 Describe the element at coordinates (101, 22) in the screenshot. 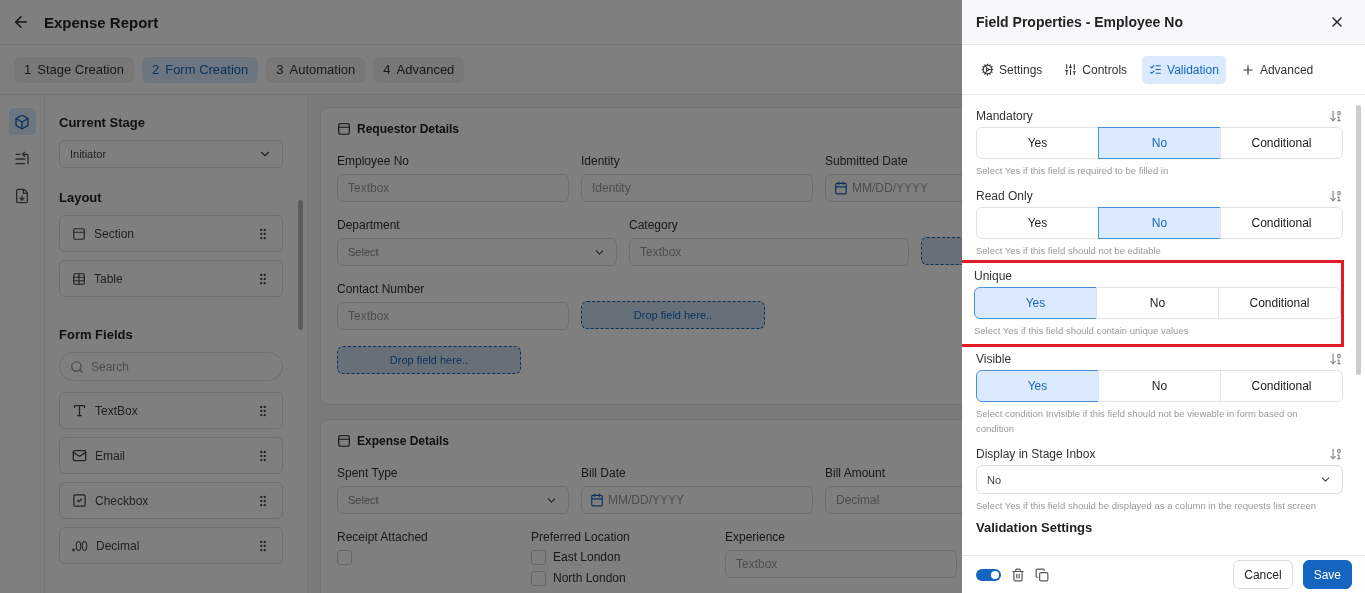

I see `page-title: Expense Report` at that location.